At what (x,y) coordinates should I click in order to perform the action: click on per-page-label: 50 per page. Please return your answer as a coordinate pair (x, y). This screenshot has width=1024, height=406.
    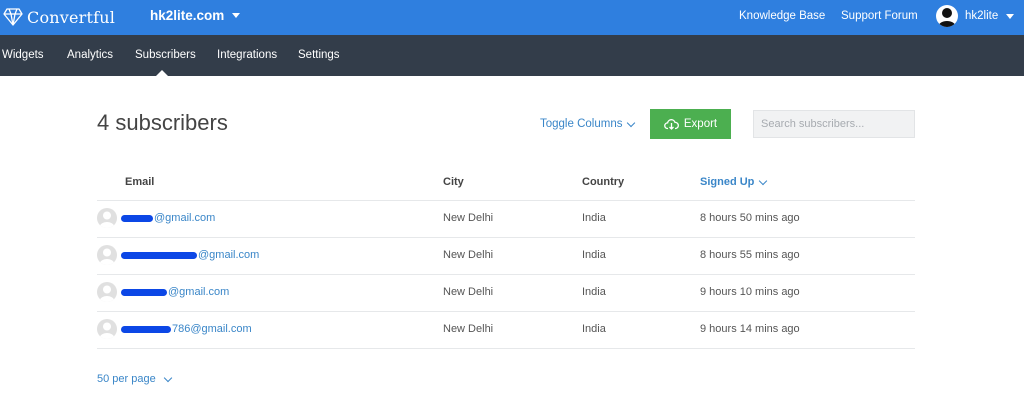
    Looking at the image, I should click on (126, 379).